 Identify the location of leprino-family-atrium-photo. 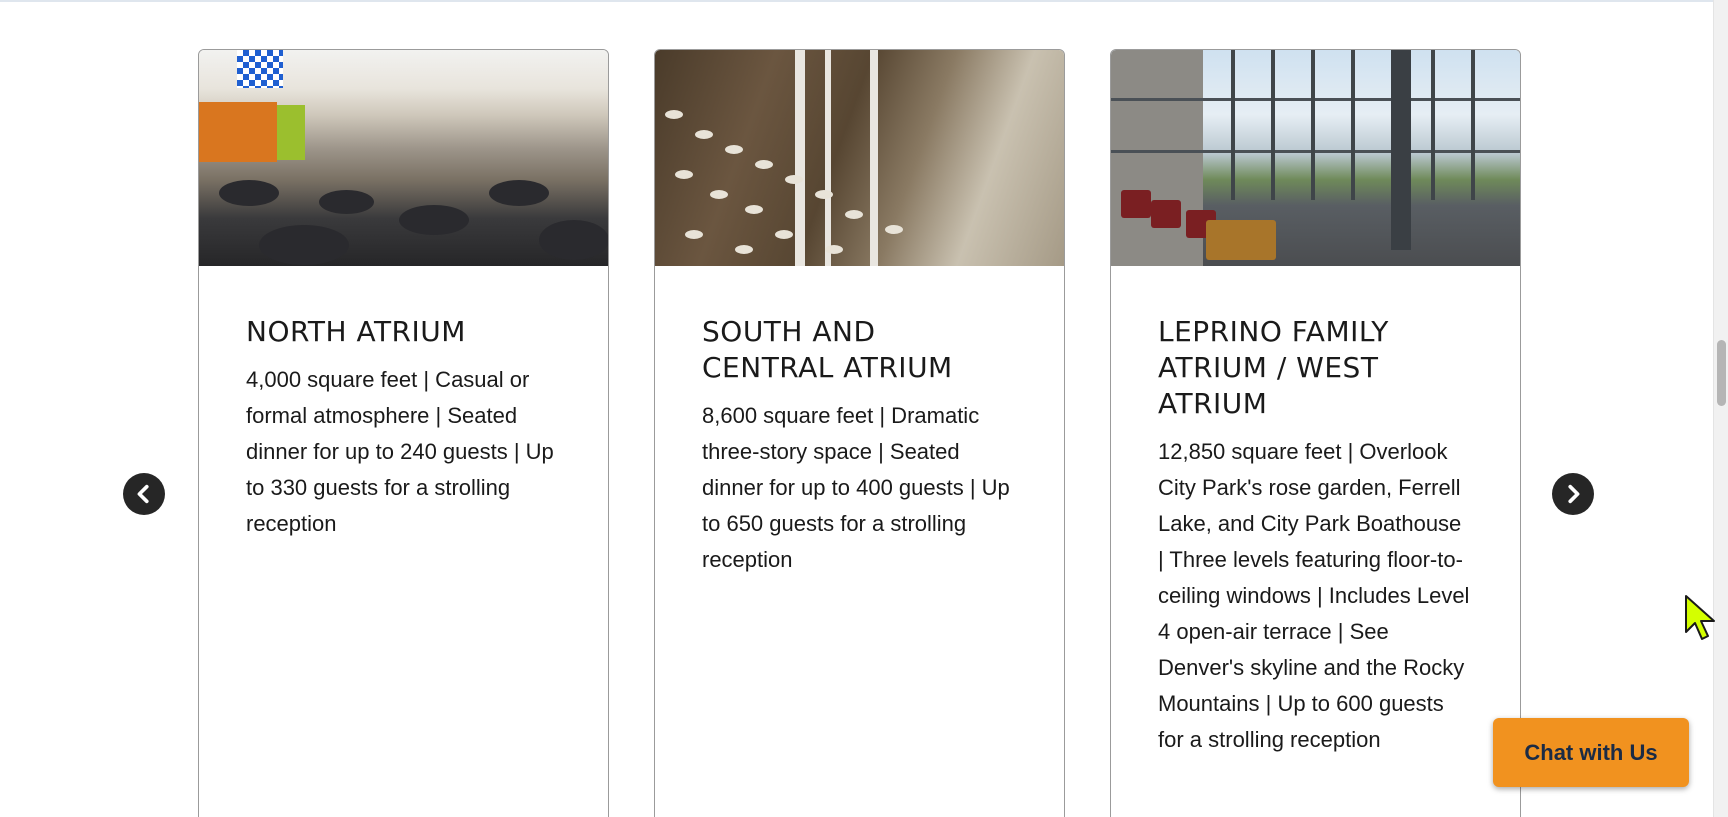
(1315, 158).